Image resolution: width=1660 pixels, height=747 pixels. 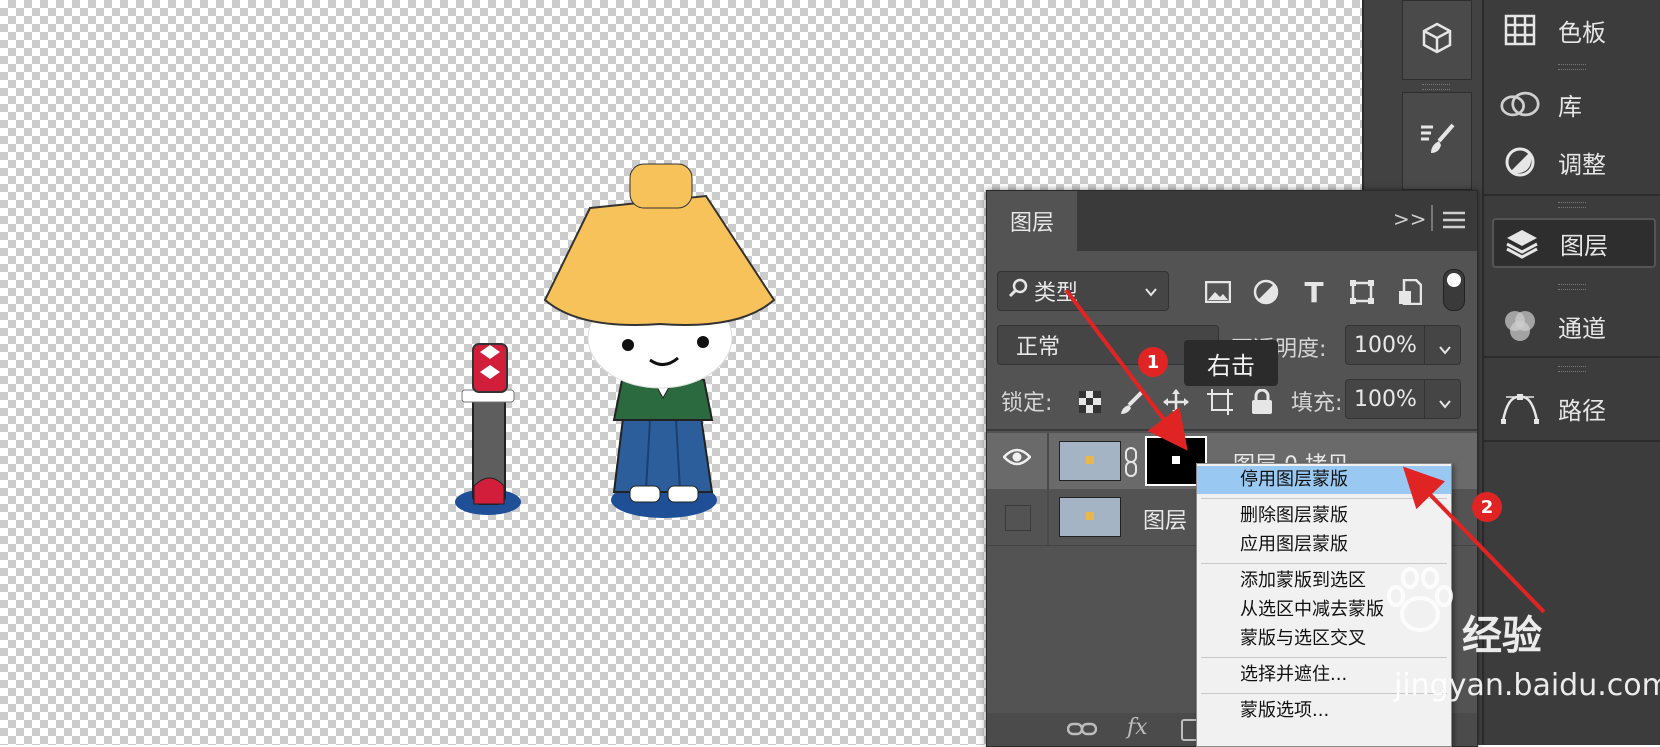 I want to click on watermark-url: jingyan.baidu.com, so click(x=1527, y=685).